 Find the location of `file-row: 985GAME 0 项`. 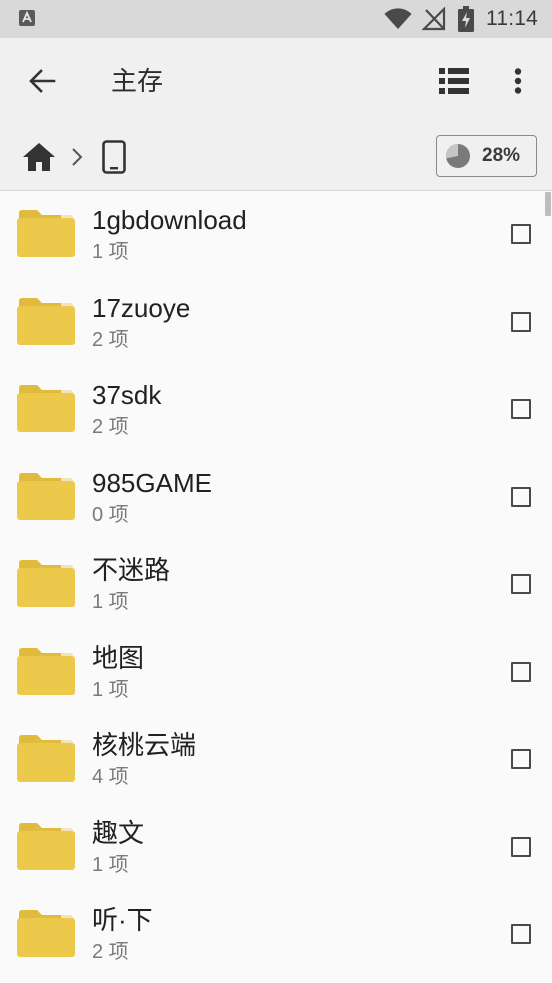

file-row: 985GAME 0 项 is located at coordinates (276, 498).